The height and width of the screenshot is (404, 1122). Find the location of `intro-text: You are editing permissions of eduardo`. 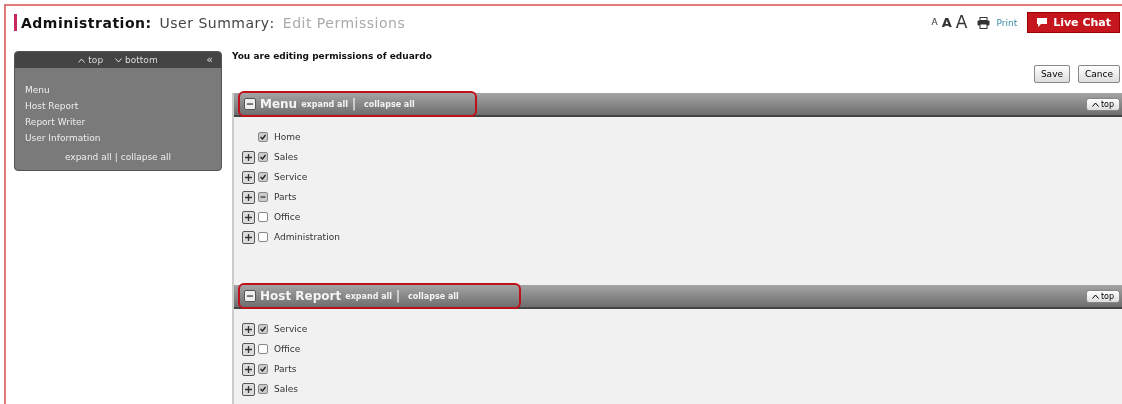

intro-text: You are editing permissions of eduardo is located at coordinates (332, 57).